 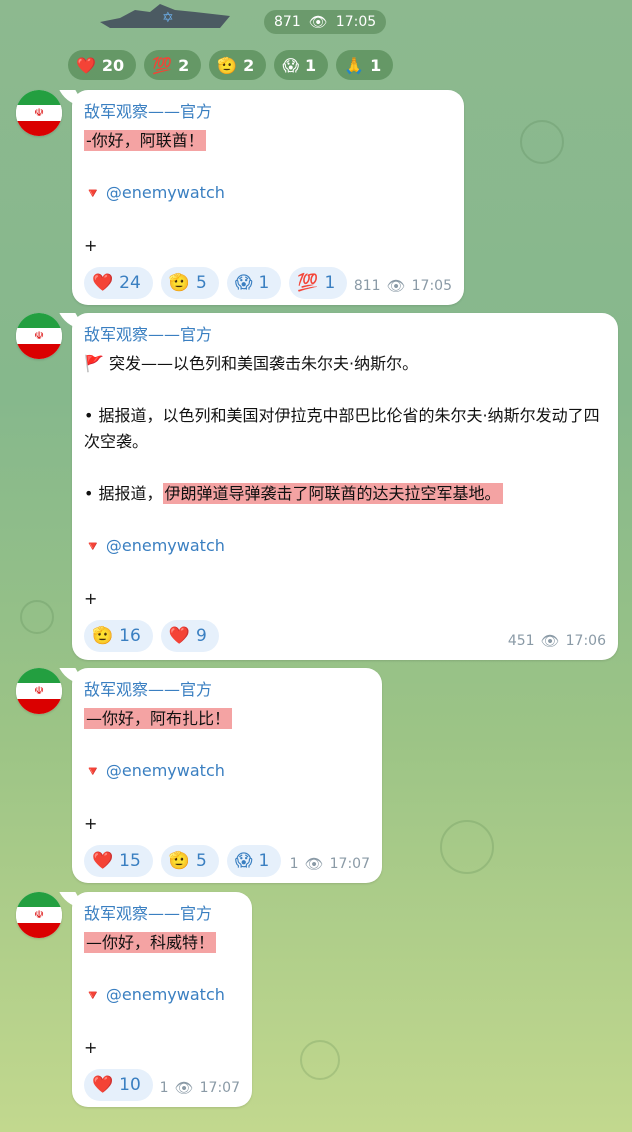 I want to click on top-reactions-row: ❤️ 20 💯 2 🫡 2 😱 1 🙏 1, so click(x=231, y=65).